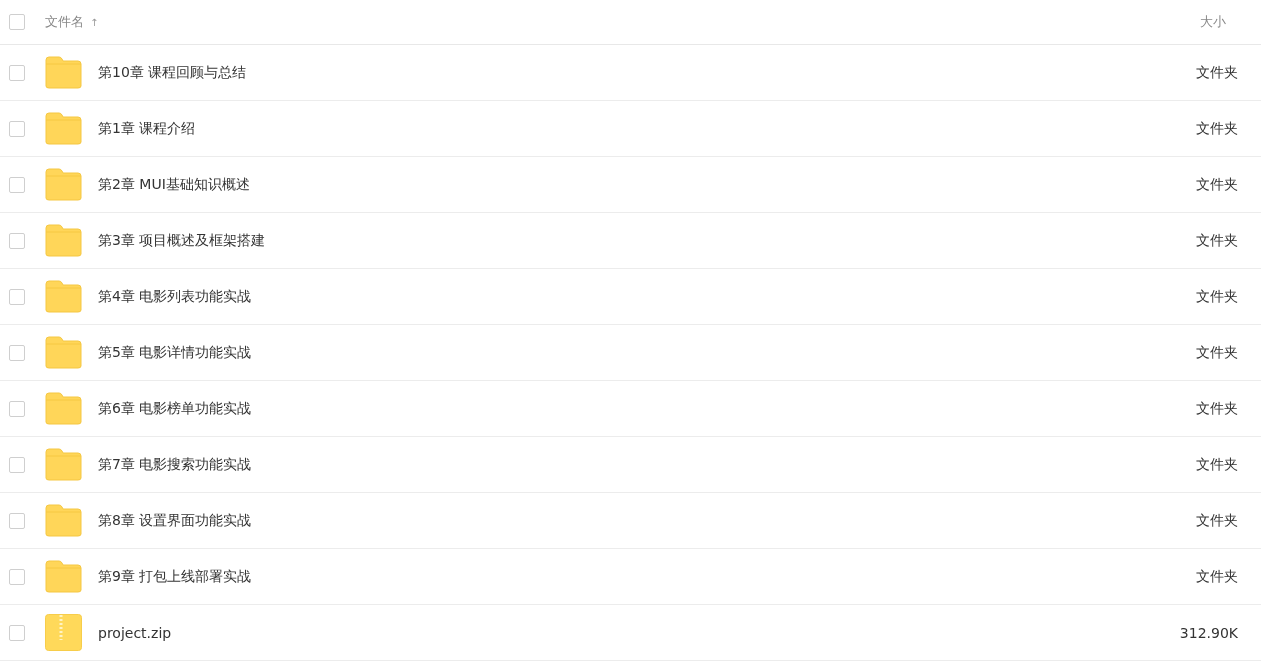  What do you see at coordinates (175, 352) in the screenshot?
I see `file-name: 第5章 电影详情功能实战` at bounding box center [175, 352].